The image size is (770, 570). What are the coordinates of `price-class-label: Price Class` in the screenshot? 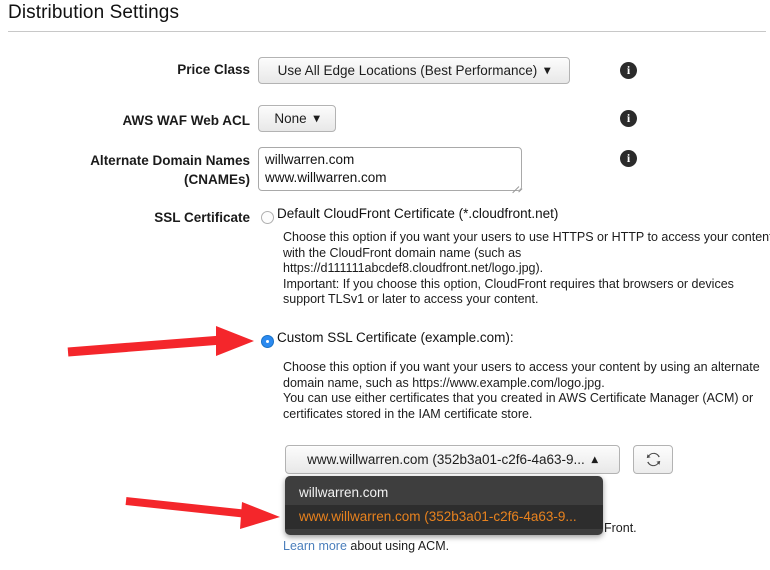 It's located at (213, 69).